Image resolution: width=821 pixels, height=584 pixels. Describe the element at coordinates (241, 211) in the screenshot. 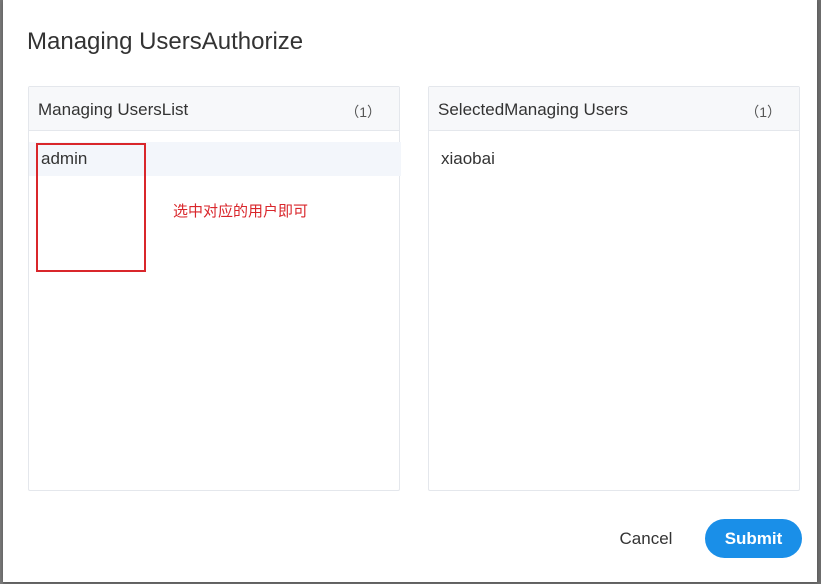

I see `annotation-text: 选中对应的用户即可` at that location.